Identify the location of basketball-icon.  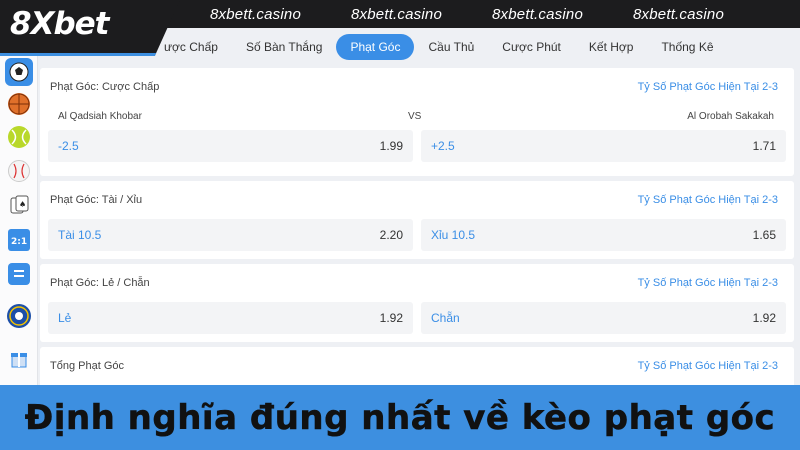
(19, 104).